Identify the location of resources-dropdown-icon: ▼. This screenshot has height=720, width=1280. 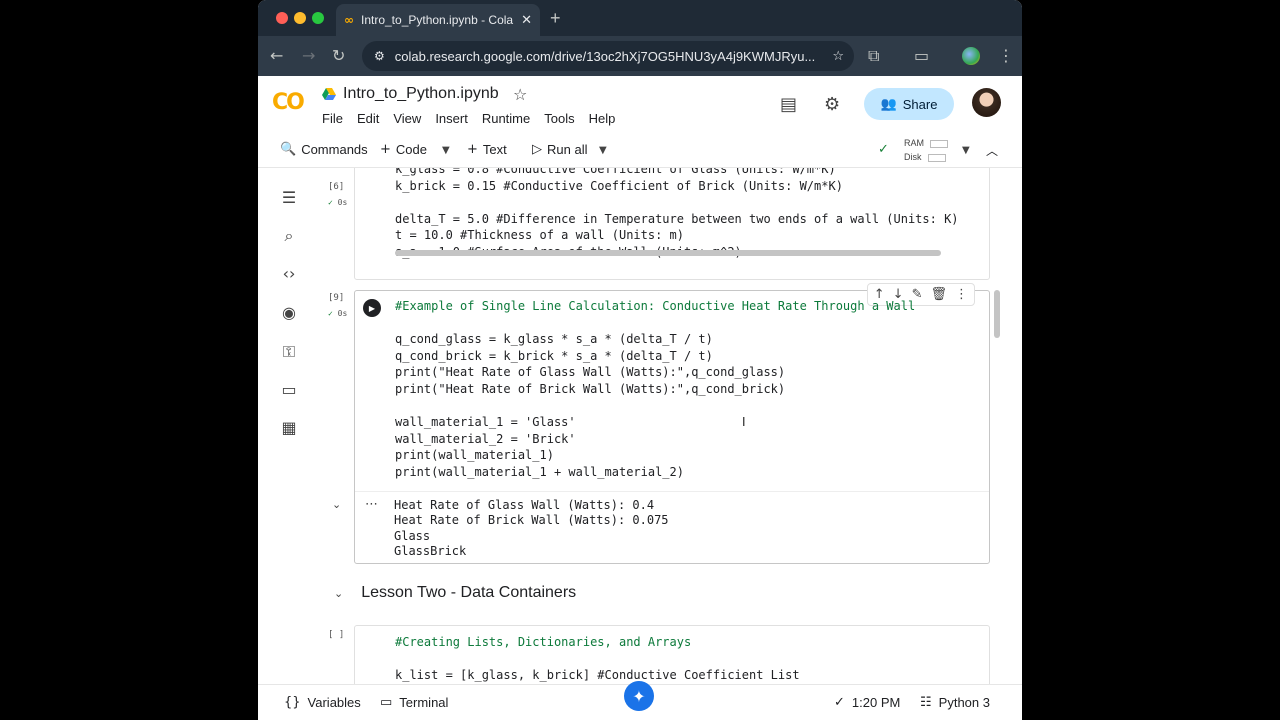
(966, 150).